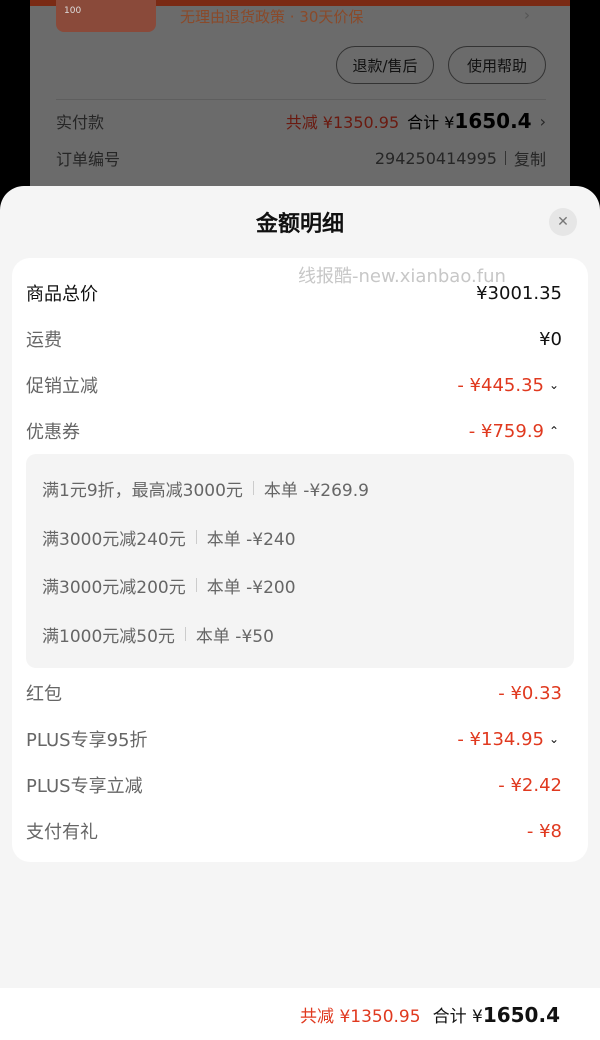 This screenshot has height=1040, width=600. I want to click on return-policy-text: 无理由退货政策 · 30天价保, so click(272, 17).